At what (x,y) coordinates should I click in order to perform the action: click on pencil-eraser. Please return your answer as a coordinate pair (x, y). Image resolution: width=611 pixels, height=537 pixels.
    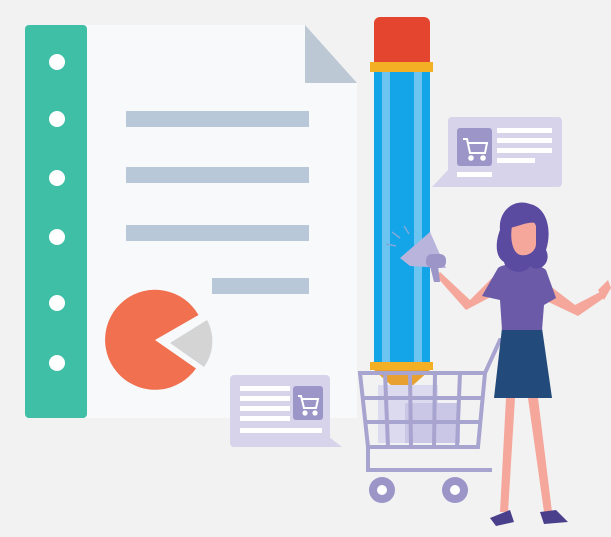
    Looking at the image, I should click on (402, 42).